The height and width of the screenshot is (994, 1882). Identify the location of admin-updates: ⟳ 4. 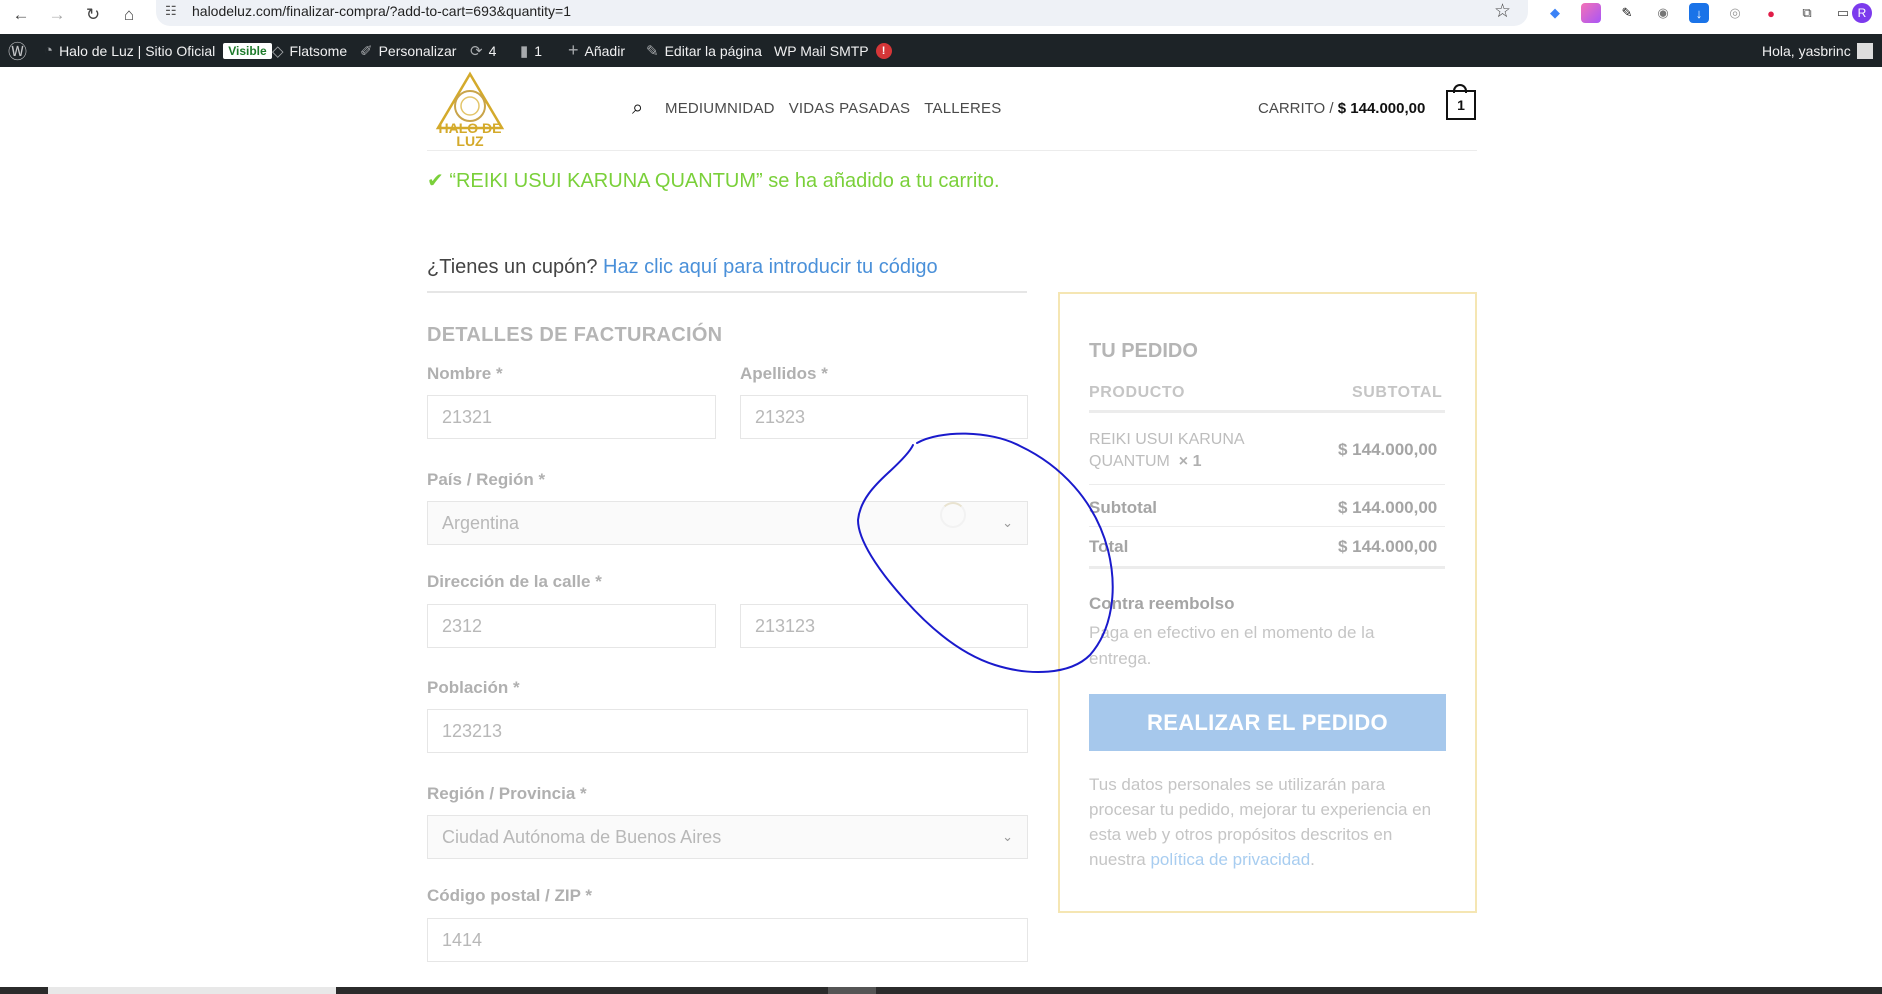
(483, 50).